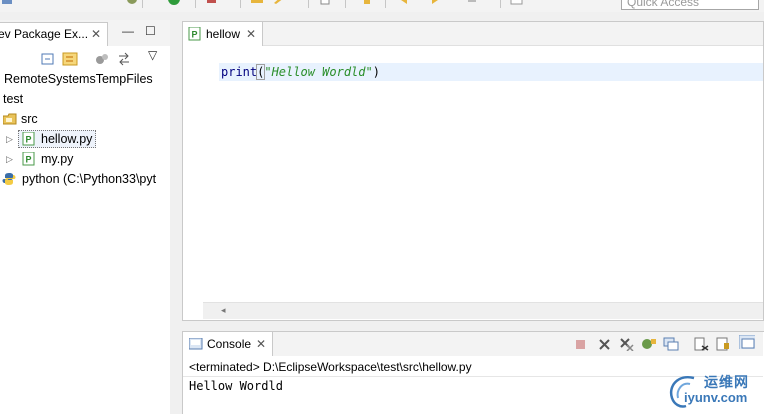 The width and height of the screenshot is (764, 414). Describe the element at coordinates (85, 119) in the screenshot. I see `tree-item-src: src` at that location.